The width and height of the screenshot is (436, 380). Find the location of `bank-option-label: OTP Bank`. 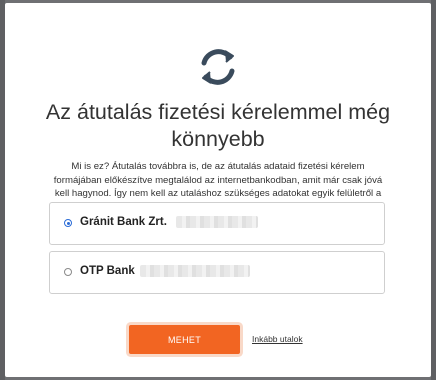

bank-option-label: OTP Bank is located at coordinates (107, 271).